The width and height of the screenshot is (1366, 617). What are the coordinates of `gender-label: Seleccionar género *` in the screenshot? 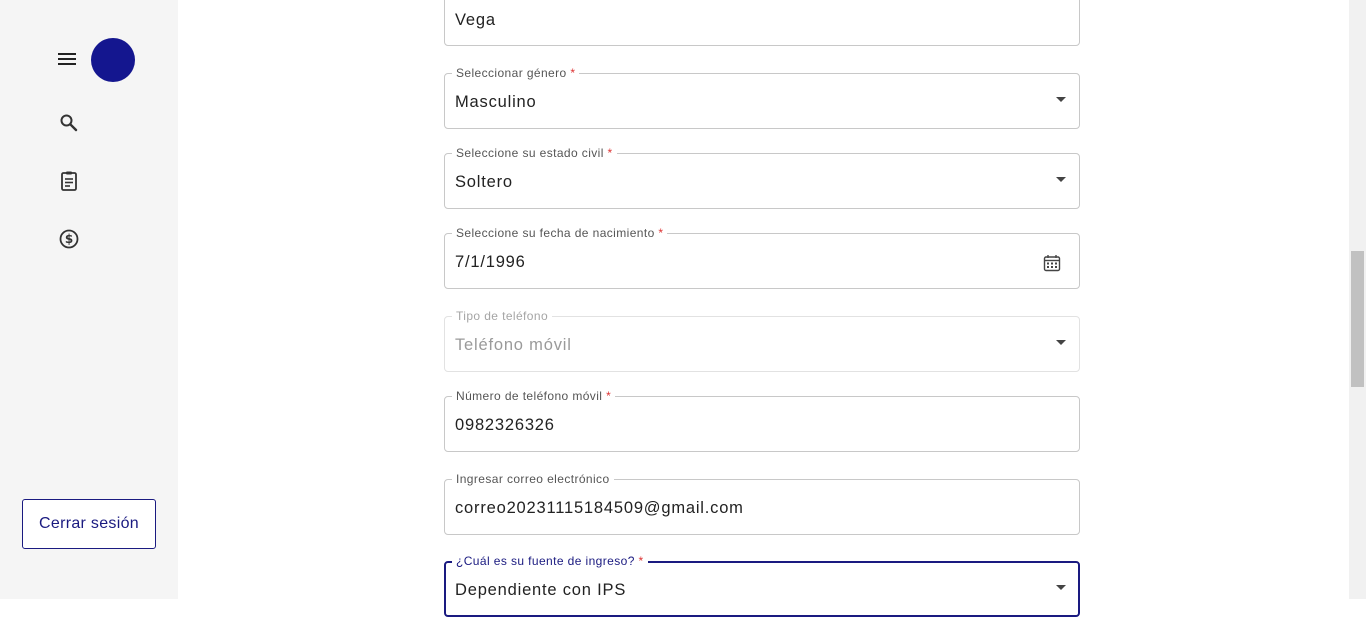 It's located at (516, 73).